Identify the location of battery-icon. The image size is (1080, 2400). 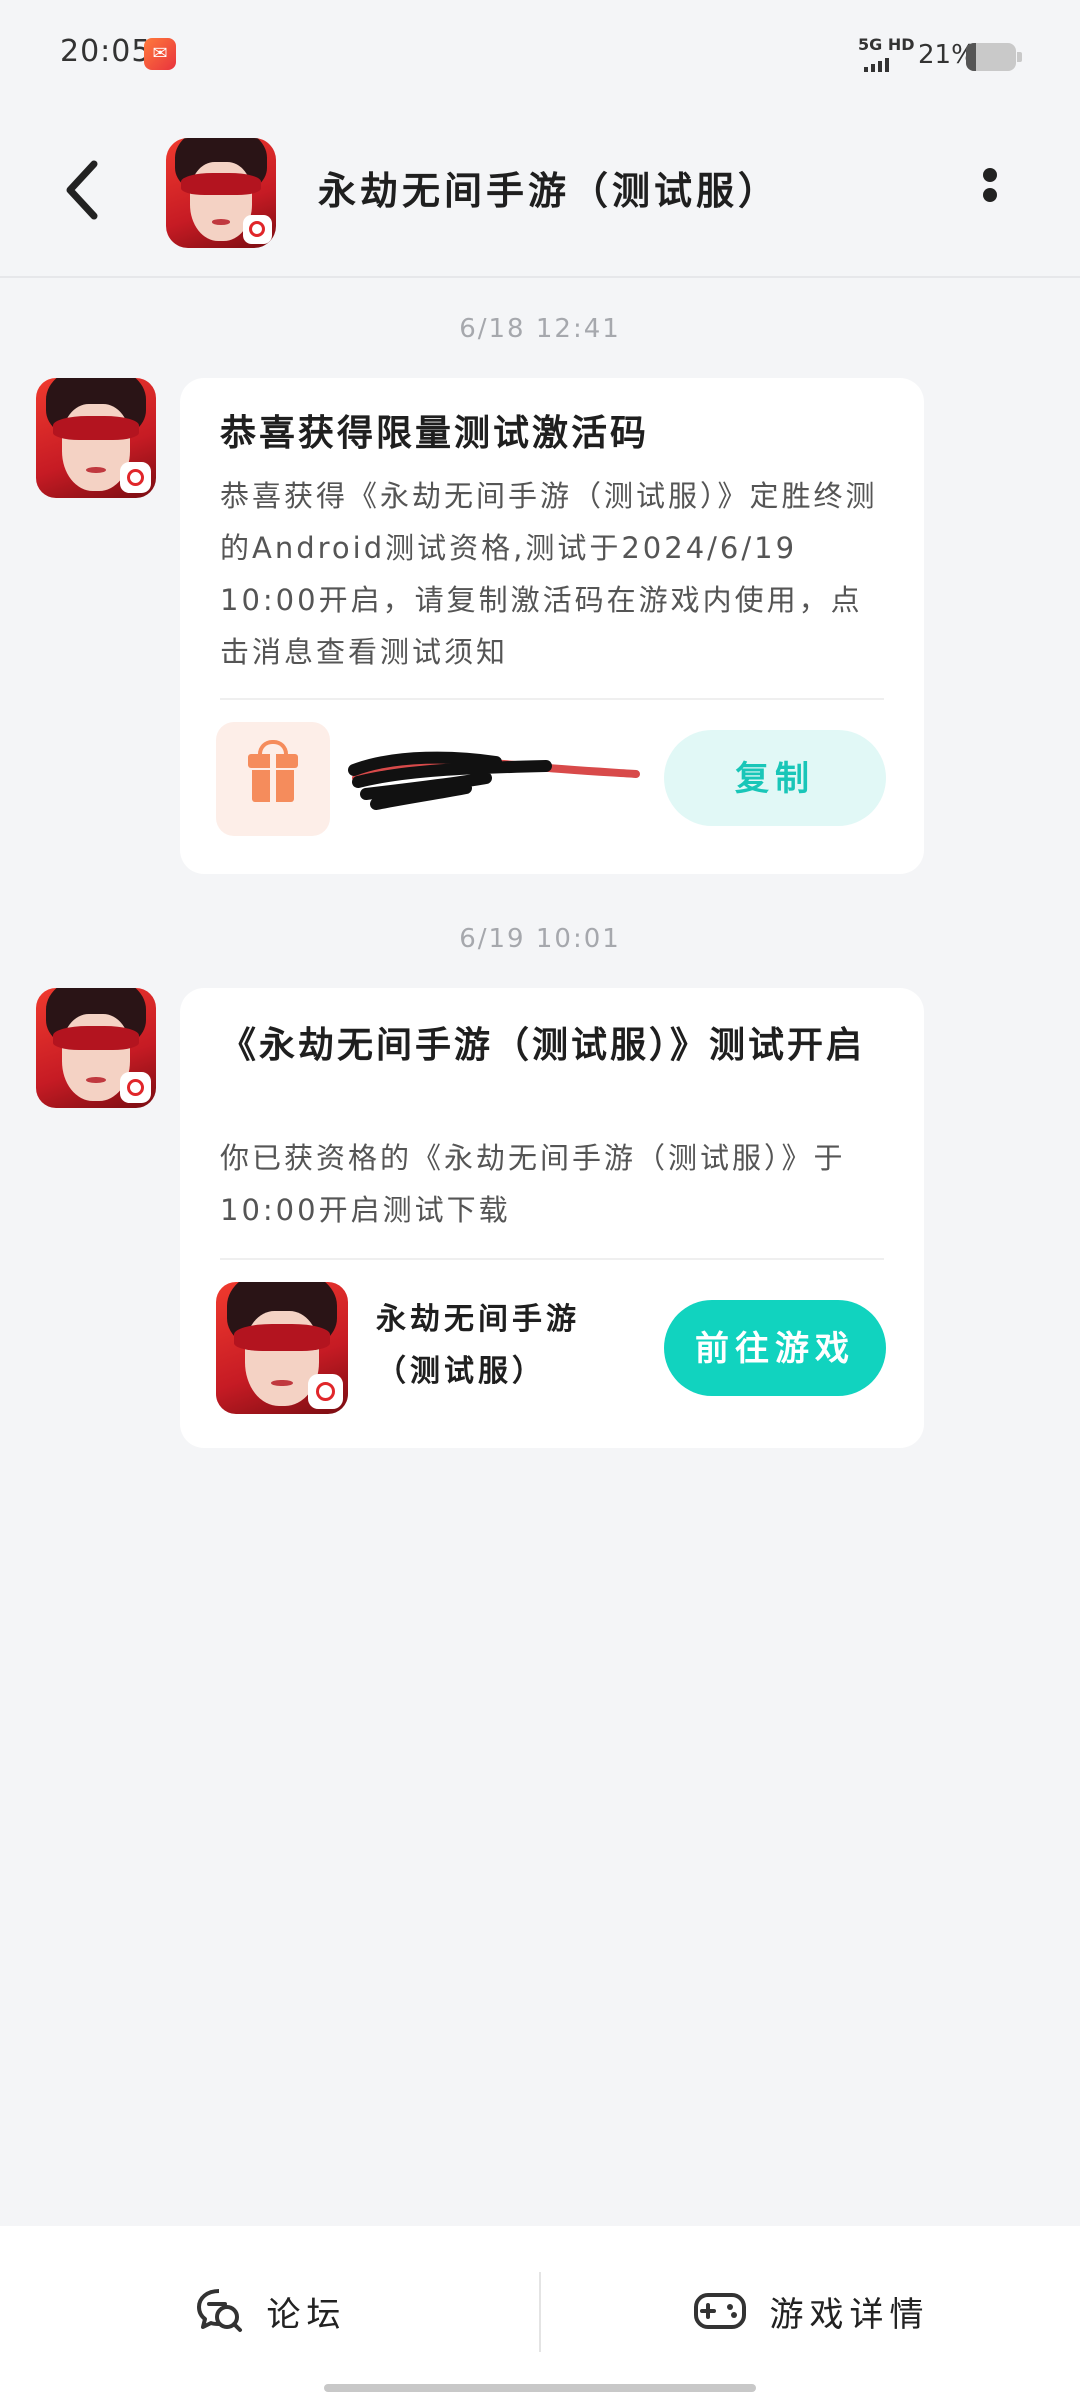
(994, 57).